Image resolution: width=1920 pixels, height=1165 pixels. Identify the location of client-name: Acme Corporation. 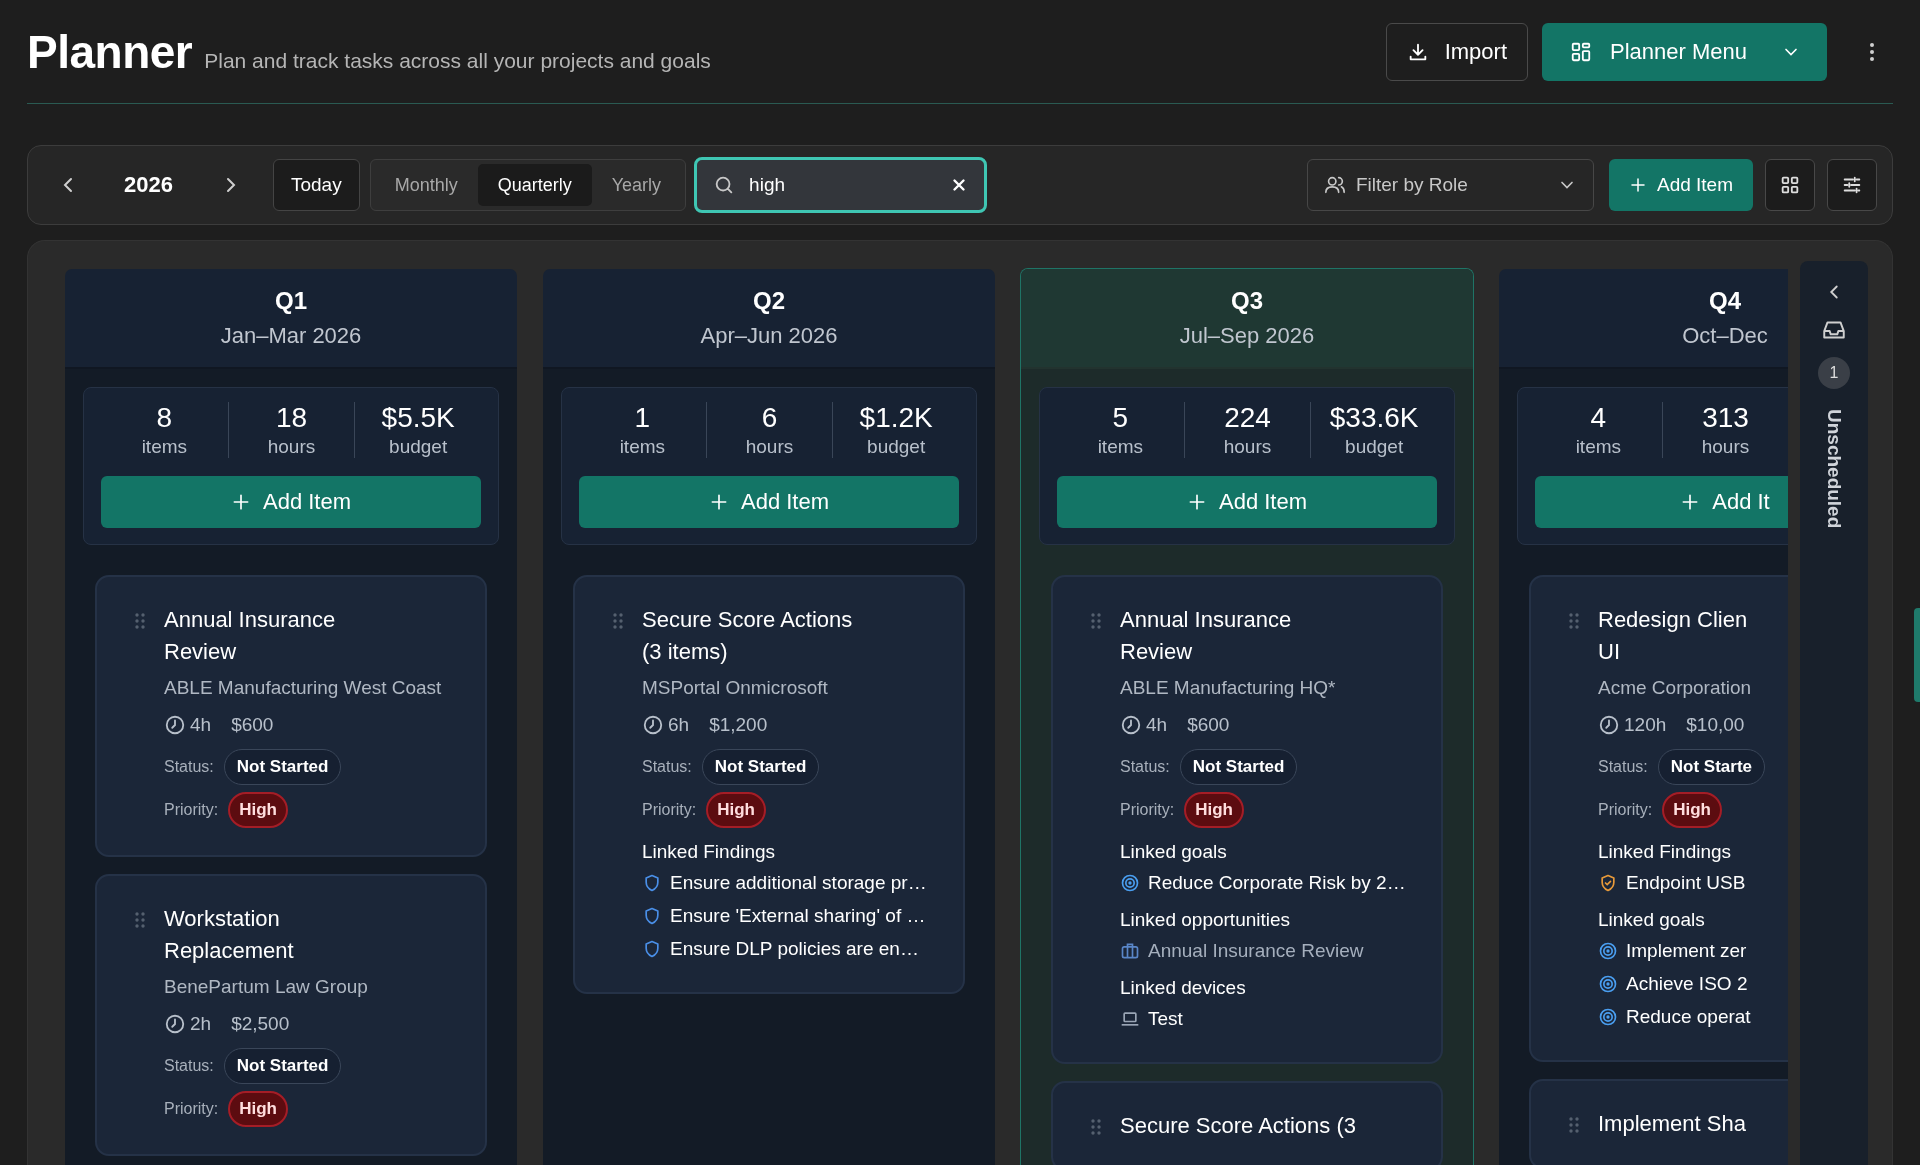
(1675, 688).